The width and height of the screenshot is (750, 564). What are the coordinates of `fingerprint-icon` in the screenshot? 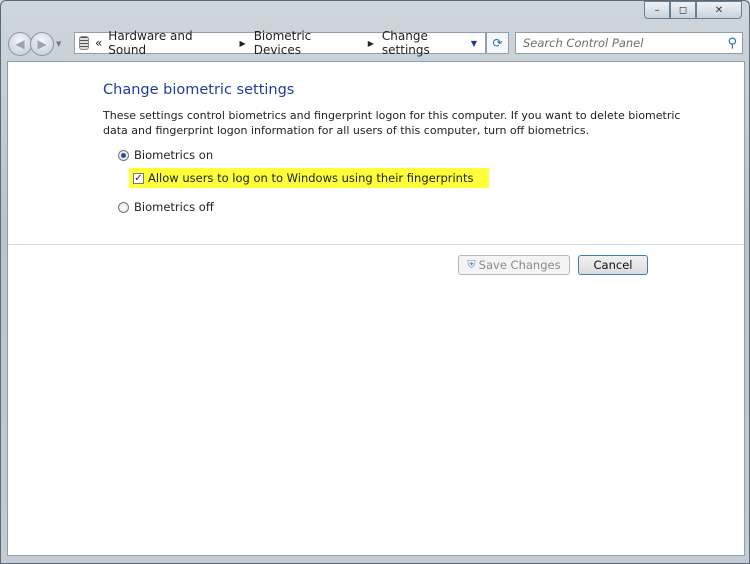 It's located at (84, 43).